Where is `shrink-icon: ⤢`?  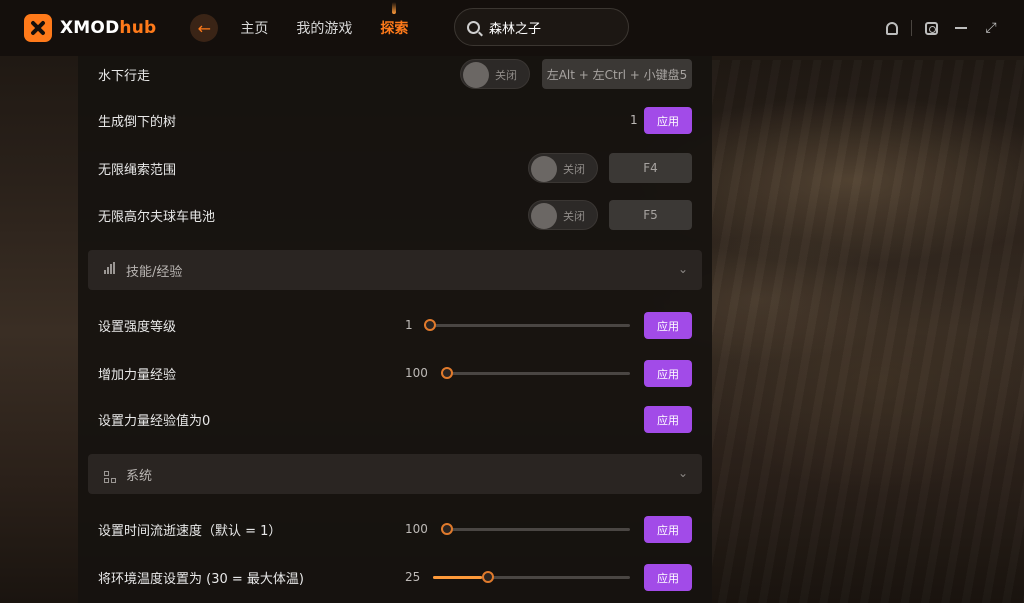 shrink-icon: ⤢ is located at coordinates (991, 28).